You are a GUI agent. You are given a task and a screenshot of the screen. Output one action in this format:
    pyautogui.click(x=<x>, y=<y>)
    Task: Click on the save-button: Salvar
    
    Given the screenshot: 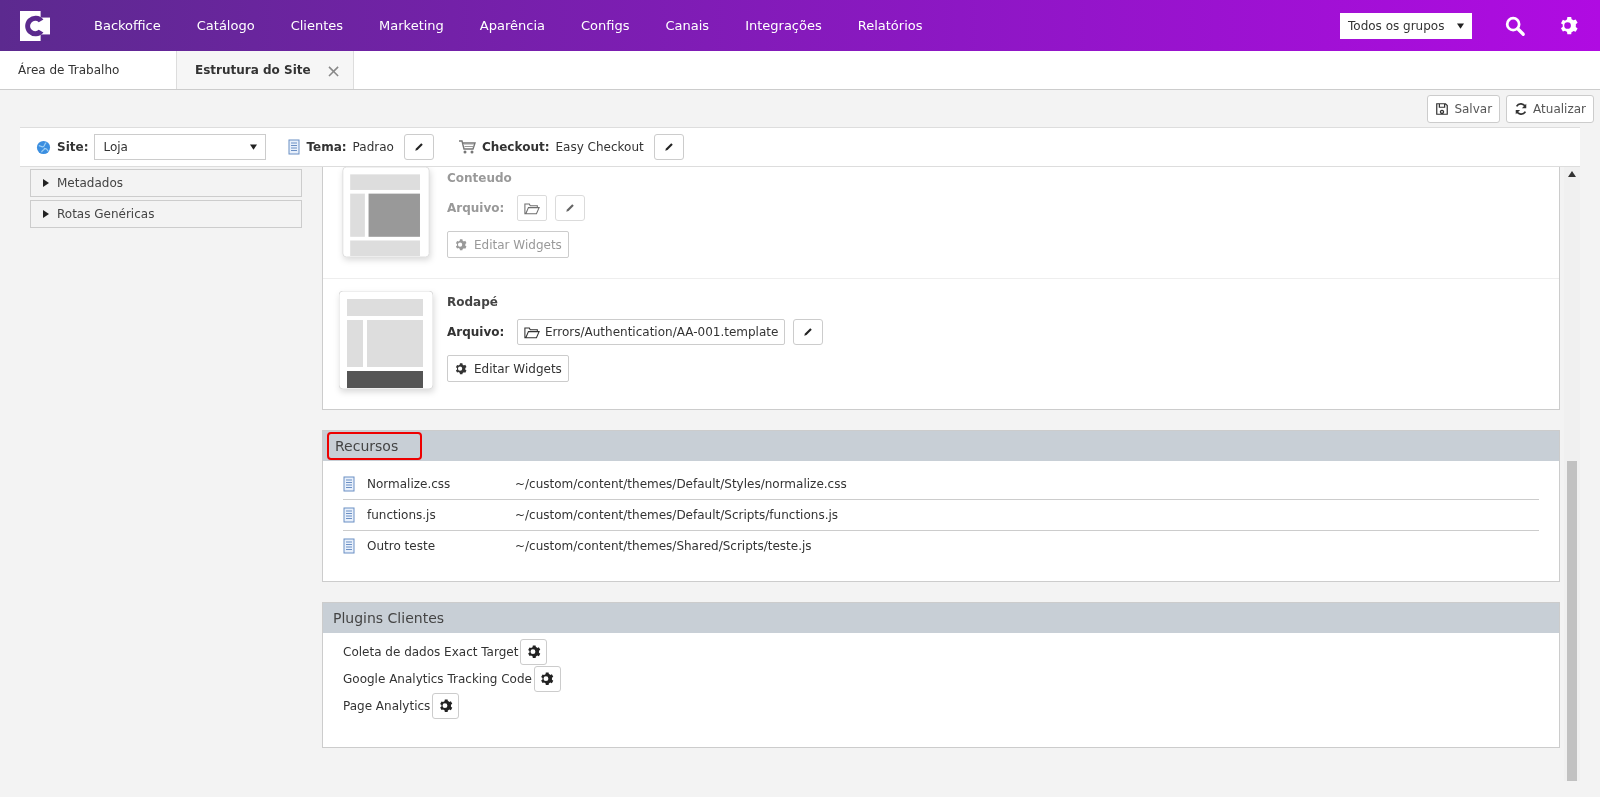 What is the action you would take?
    pyautogui.click(x=1464, y=108)
    